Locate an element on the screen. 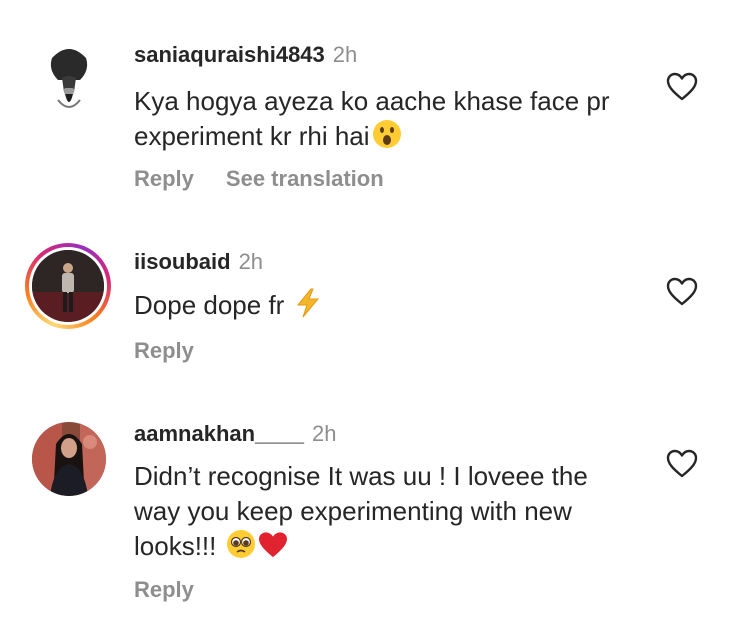 The image size is (740, 618). comment-meta: saniaquraishi4843 2h is located at coordinates (245, 55).